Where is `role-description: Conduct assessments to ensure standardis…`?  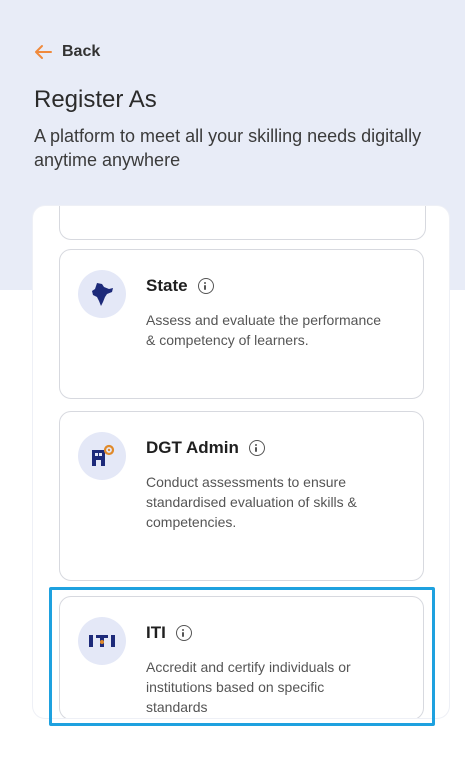
role-description: Conduct assessments to ensure standardis… is located at coordinates (251, 502).